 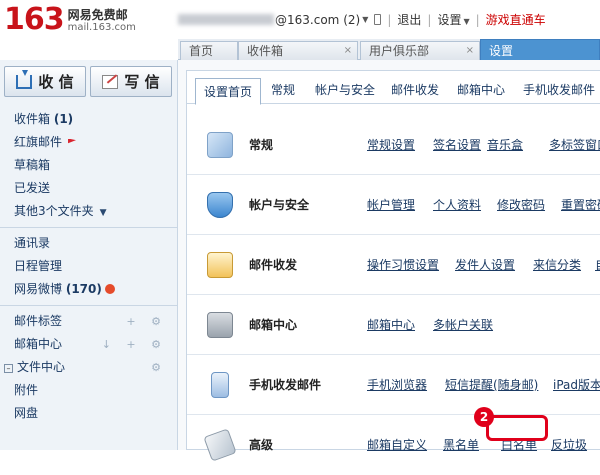 I want to click on row-title: 常规, so click(x=261, y=145).